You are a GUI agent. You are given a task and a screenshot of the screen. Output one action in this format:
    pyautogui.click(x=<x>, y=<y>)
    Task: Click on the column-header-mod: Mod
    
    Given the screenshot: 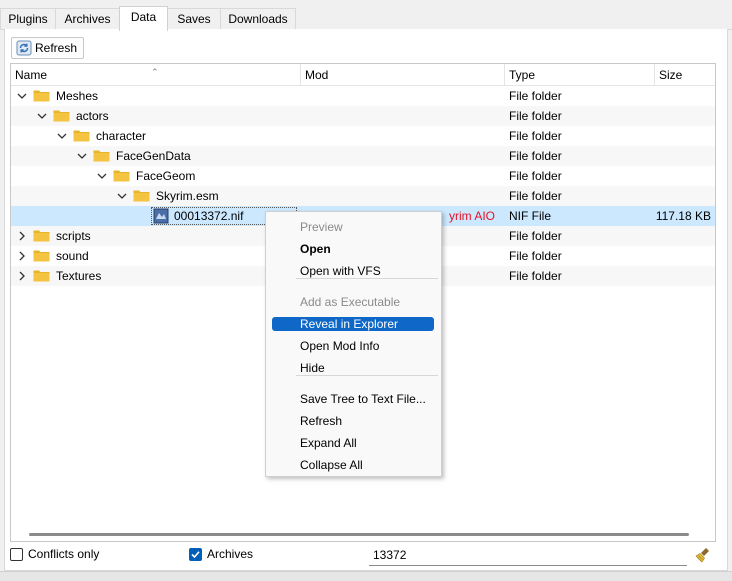 What is the action you would take?
    pyautogui.click(x=403, y=75)
    